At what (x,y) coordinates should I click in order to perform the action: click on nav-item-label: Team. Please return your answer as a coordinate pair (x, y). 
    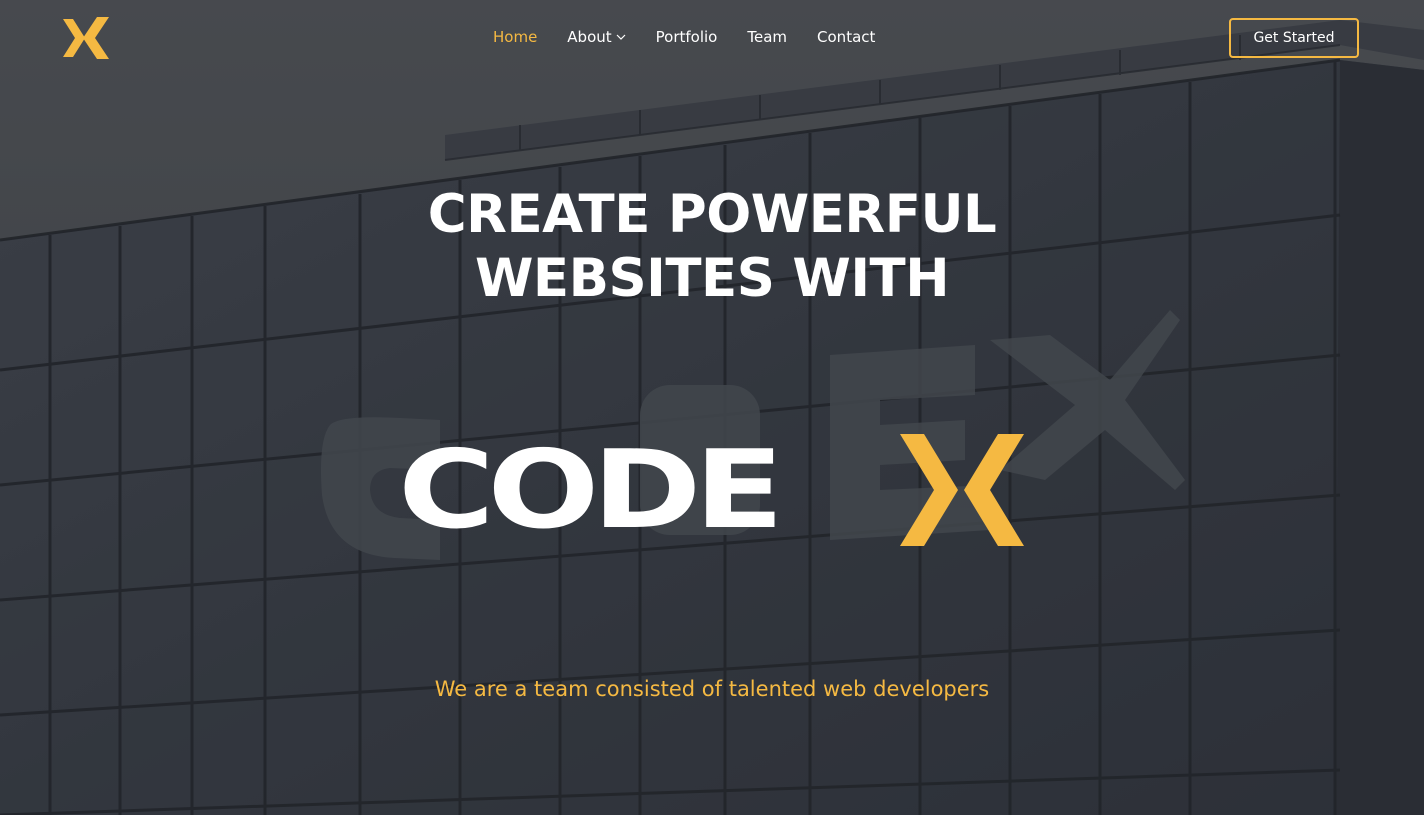
    Looking at the image, I should click on (767, 37).